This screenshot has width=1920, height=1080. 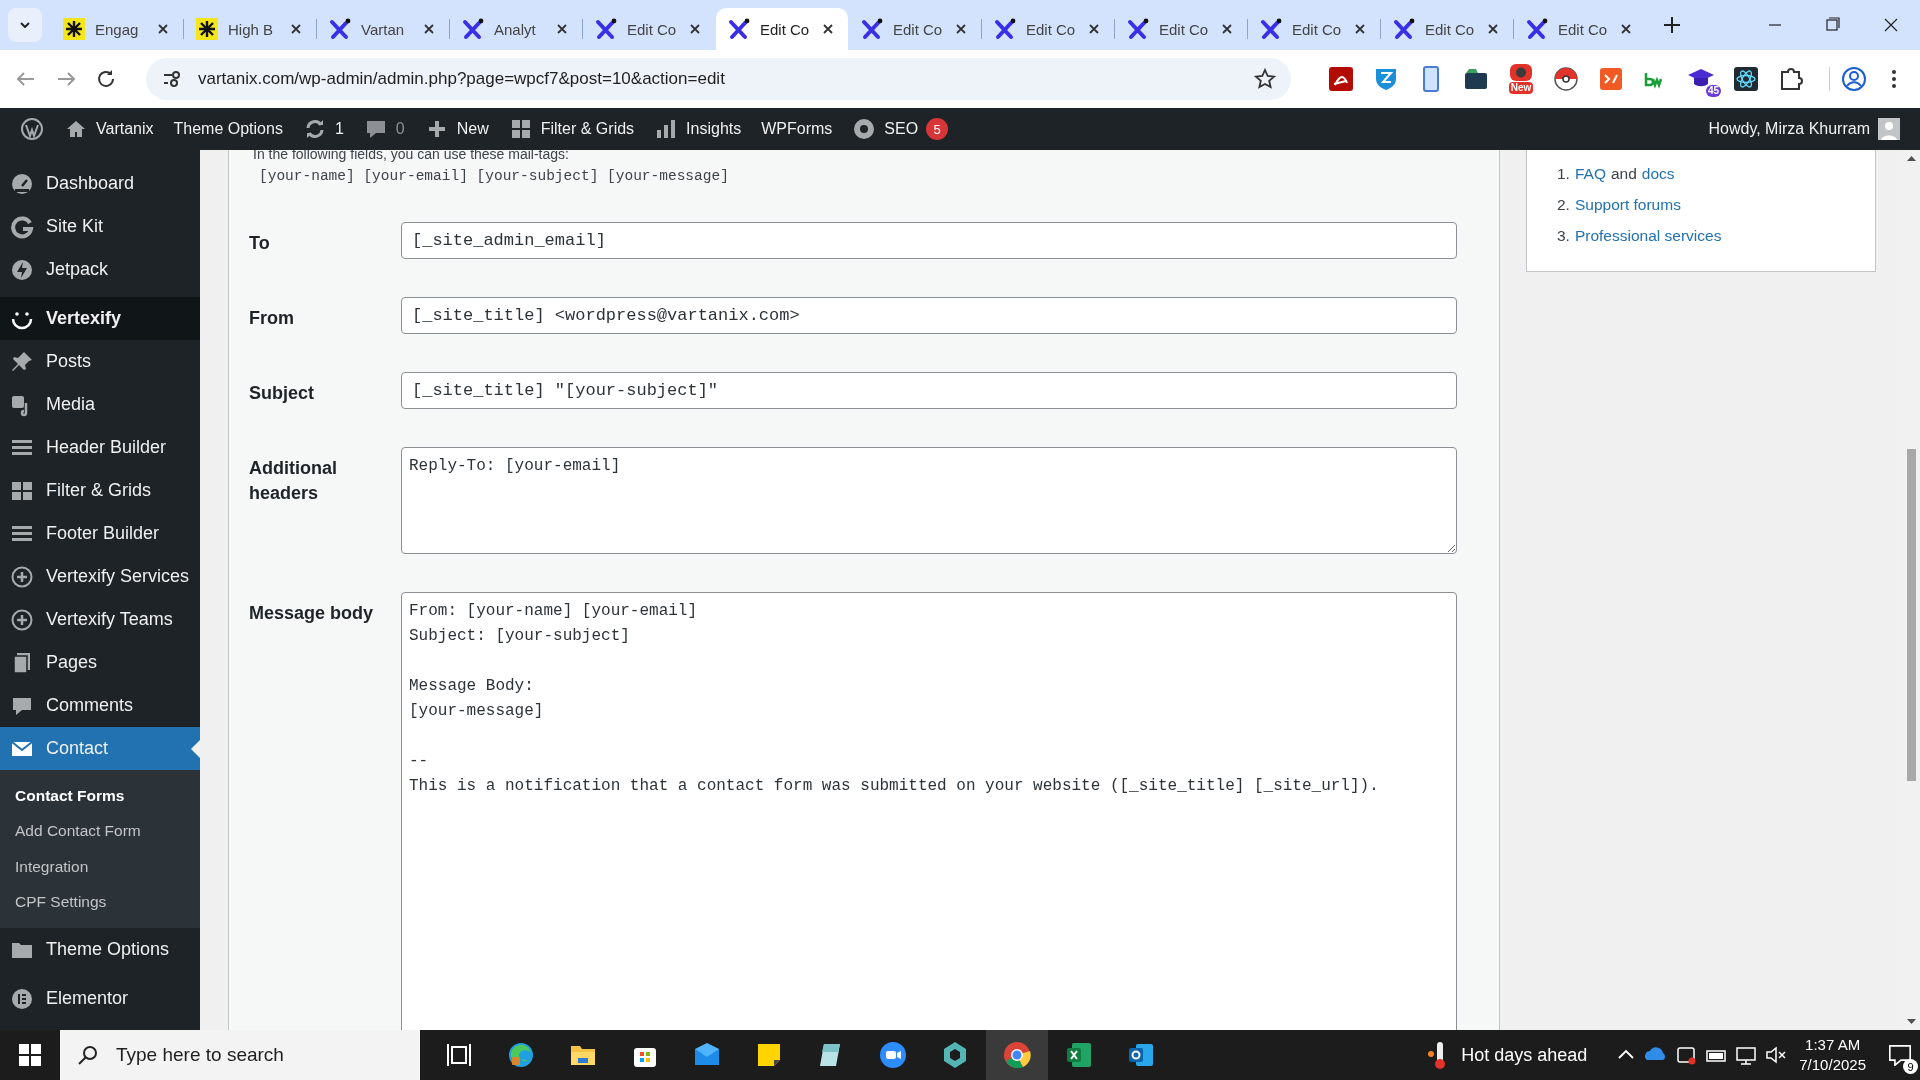 What do you see at coordinates (516, 29) in the screenshot?
I see `browser-tab: Analyt` at bounding box center [516, 29].